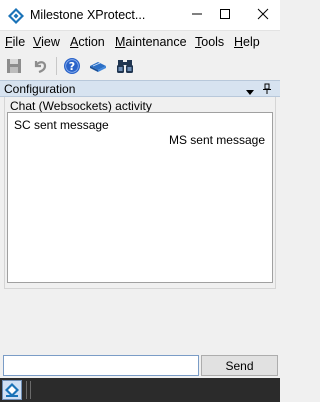 This screenshot has width=320, height=402. What do you see at coordinates (12, 390) in the screenshot?
I see `milestone-taskbar-icon` at bounding box center [12, 390].